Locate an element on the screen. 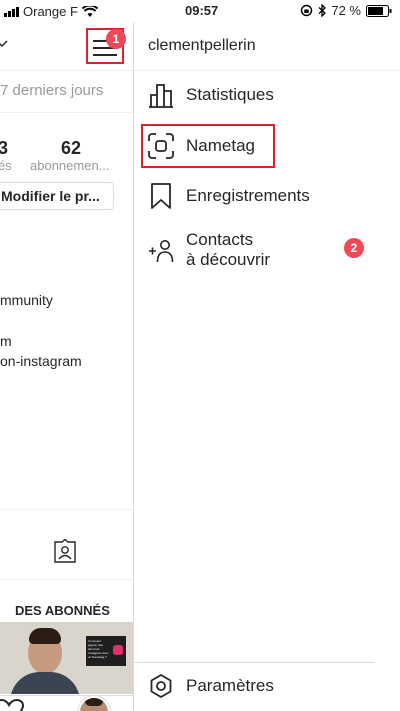  contacts-badge: 2 is located at coordinates (354, 248).